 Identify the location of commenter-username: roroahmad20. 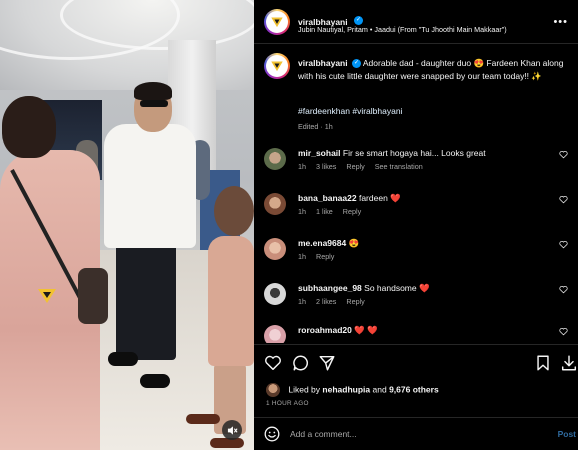
(325, 330).